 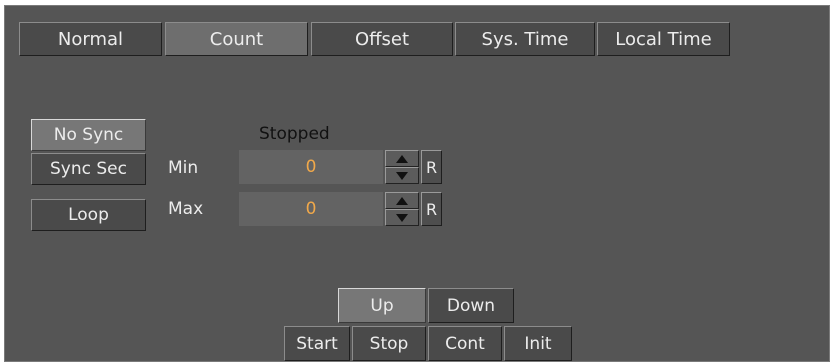 What do you see at coordinates (382, 39) in the screenshot?
I see `tab-offset: Offset` at bounding box center [382, 39].